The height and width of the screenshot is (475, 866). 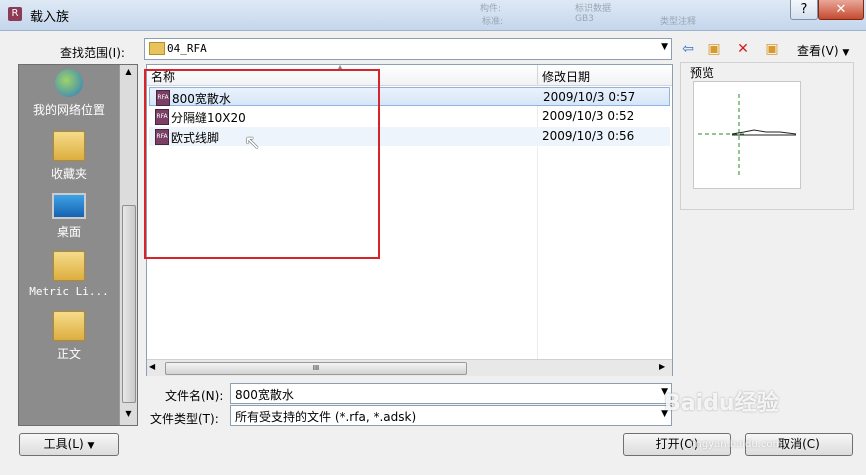 I want to click on tools-label: 工具(L), so click(x=63, y=444).